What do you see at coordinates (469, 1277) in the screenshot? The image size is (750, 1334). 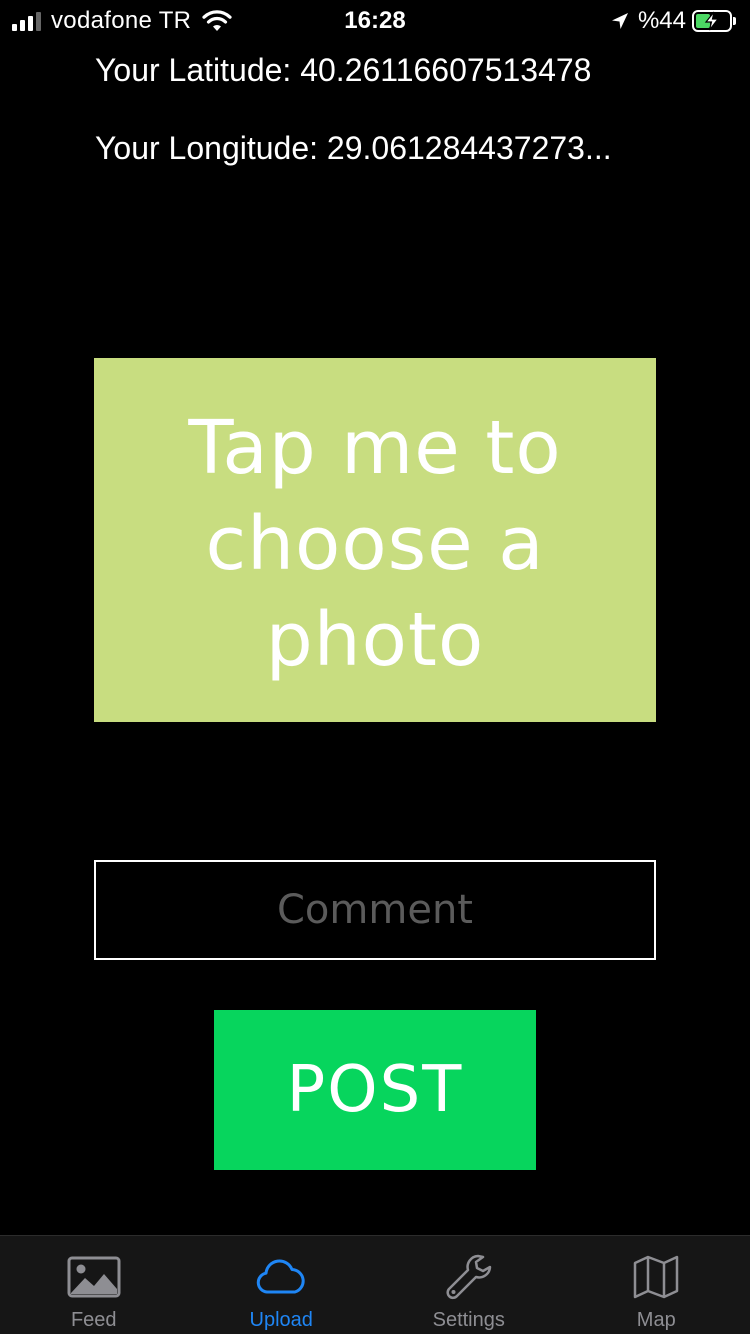 I see `wrench-icon` at bounding box center [469, 1277].